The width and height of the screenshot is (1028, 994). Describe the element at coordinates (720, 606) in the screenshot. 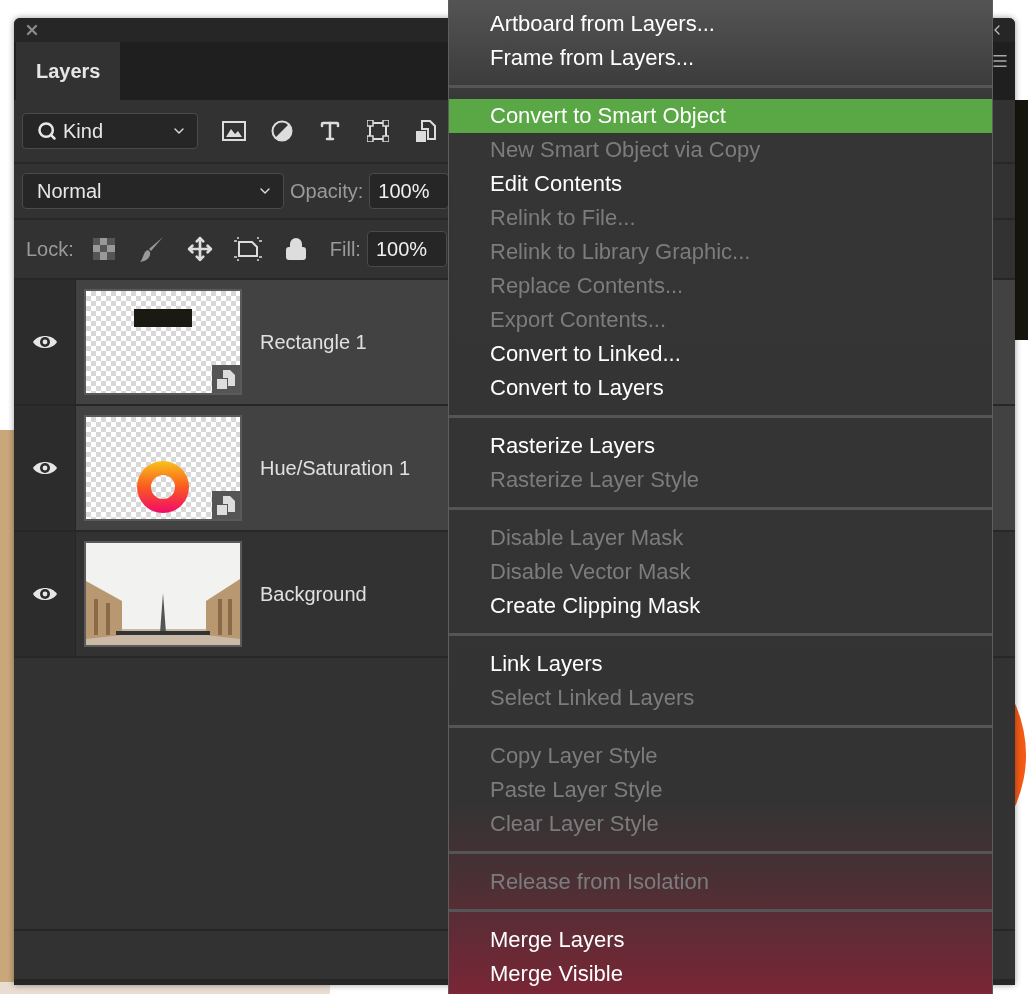

I see `menu-item: Create Clipping Mask` at that location.